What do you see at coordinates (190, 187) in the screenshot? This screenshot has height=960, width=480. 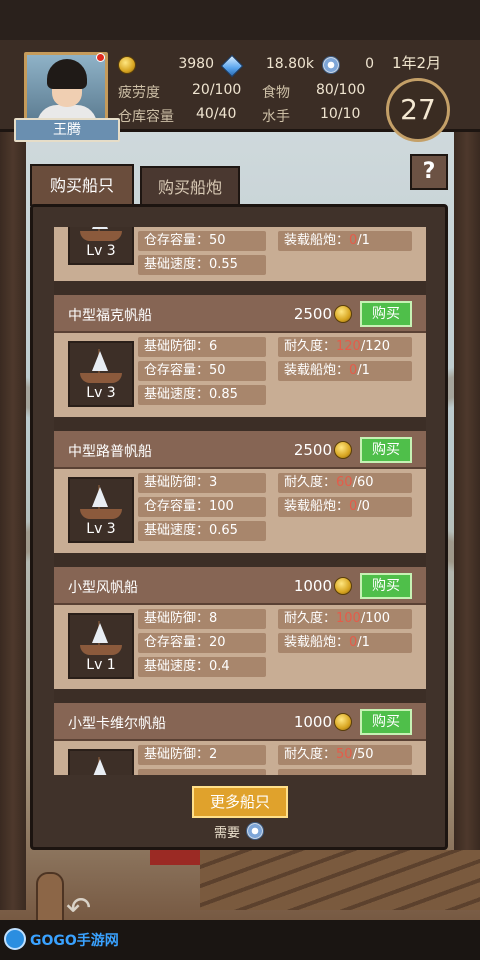 I see `tab-buy-cannon: 购买船炮` at bounding box center [190, 187].